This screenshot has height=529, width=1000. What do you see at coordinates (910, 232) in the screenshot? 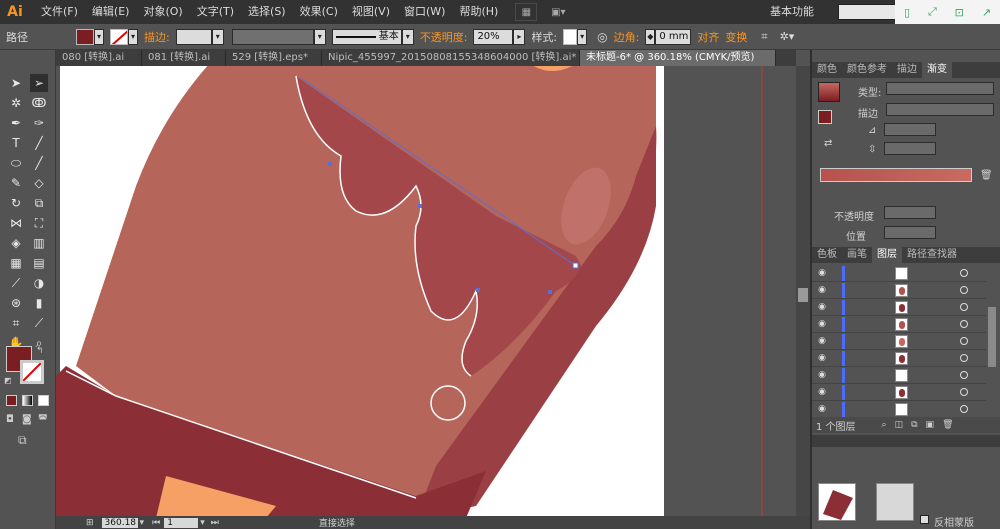
I see `stop-position-input` at bounding box center [910, 232].